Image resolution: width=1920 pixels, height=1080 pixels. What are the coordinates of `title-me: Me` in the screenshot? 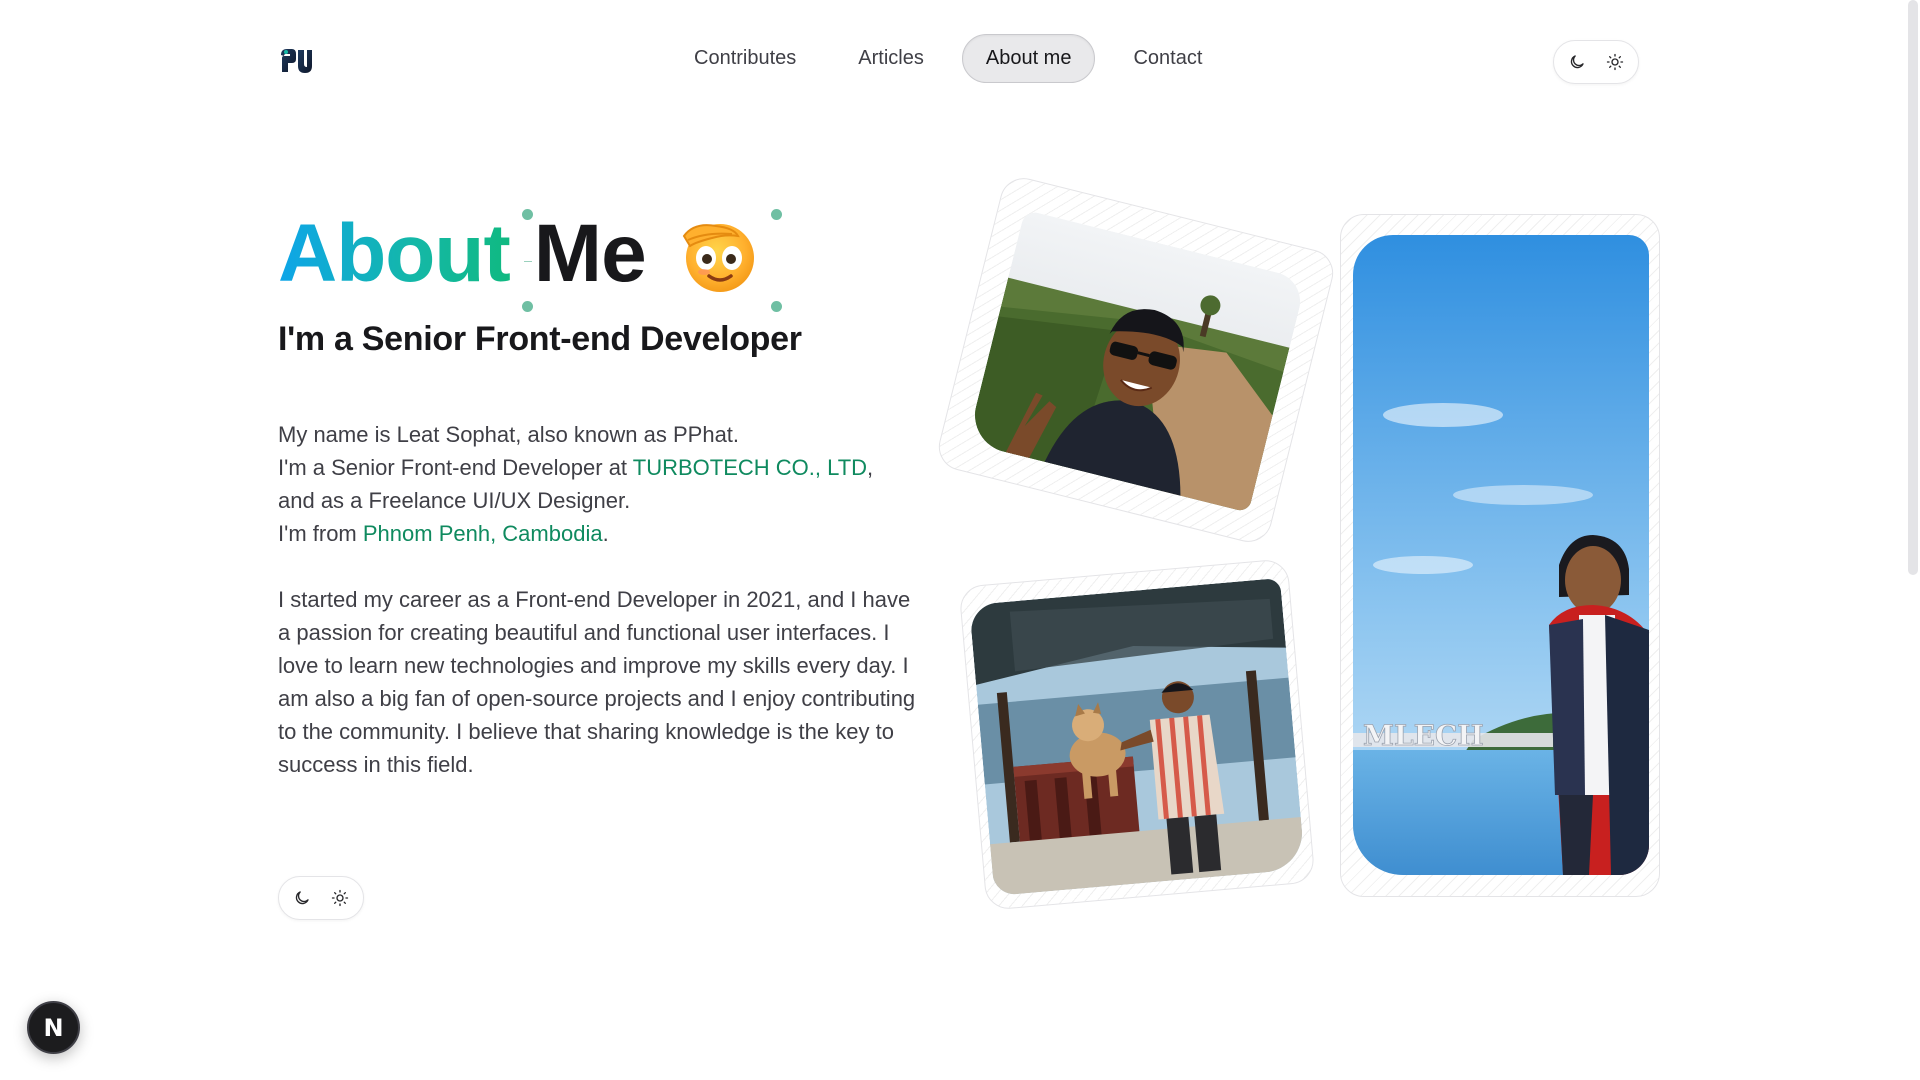 It's located at (590, 253).